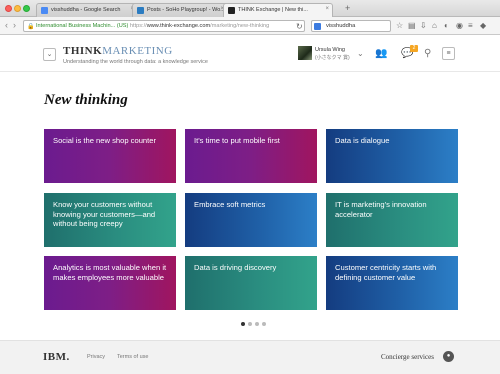 This screenshot has width=500, height=374. What do you see at coordinates (82, 26) in the screenshot?
I see `ev-certificate-label: International Business Machin... (US)` at bounding box center [82, 26].